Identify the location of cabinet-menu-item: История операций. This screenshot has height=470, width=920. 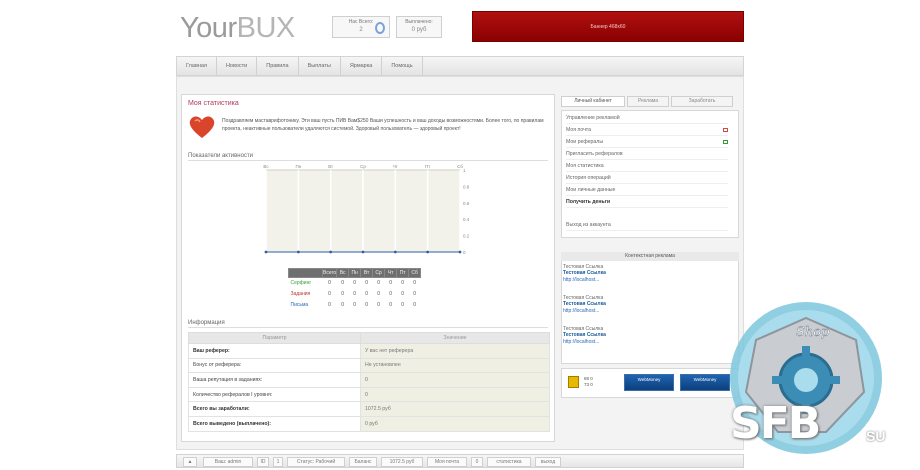
(647, 178).